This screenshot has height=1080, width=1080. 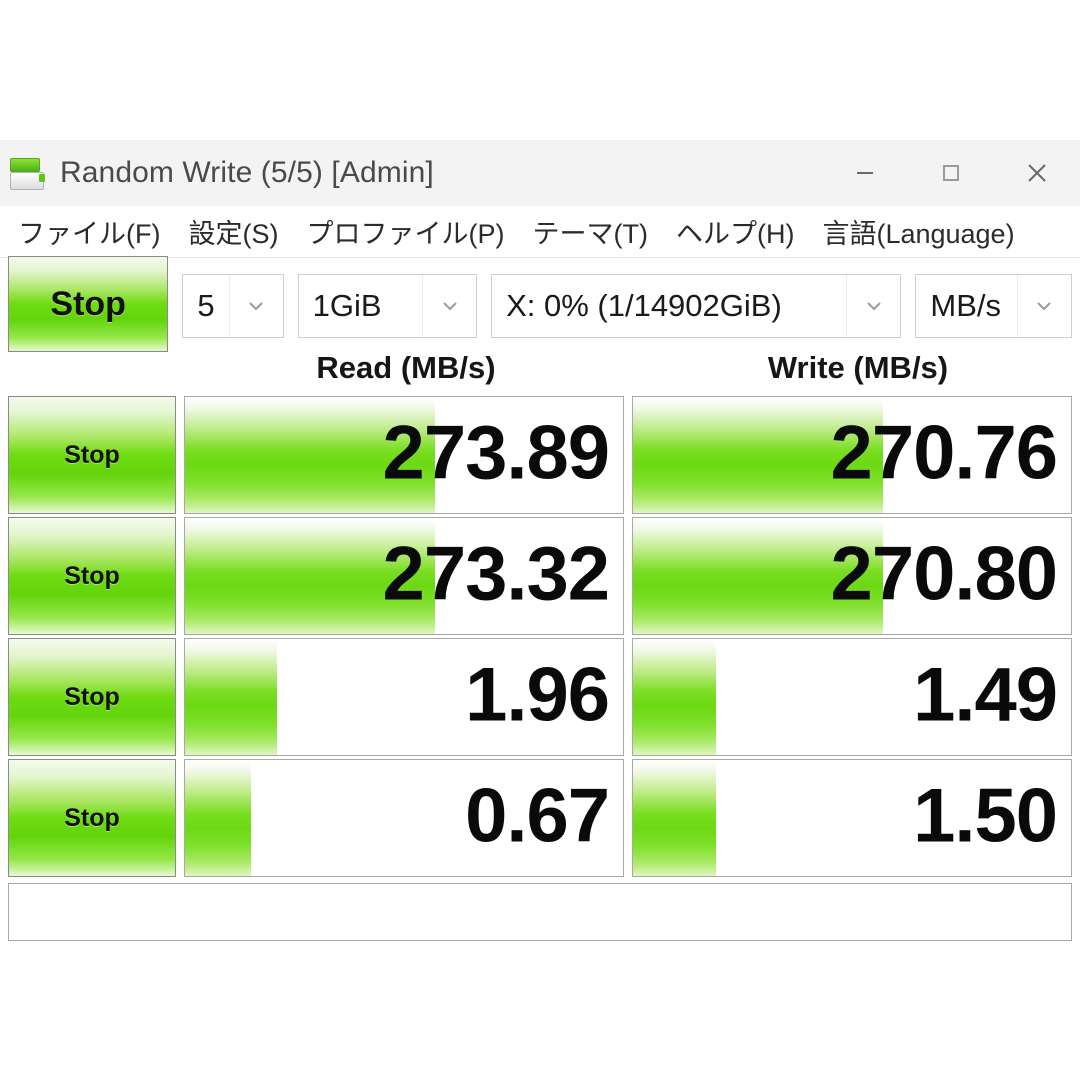 What do you see at coordinates (404, 818) in the screenshot?
I see `read-bar: 0.67` at bounding box center [404, 818].